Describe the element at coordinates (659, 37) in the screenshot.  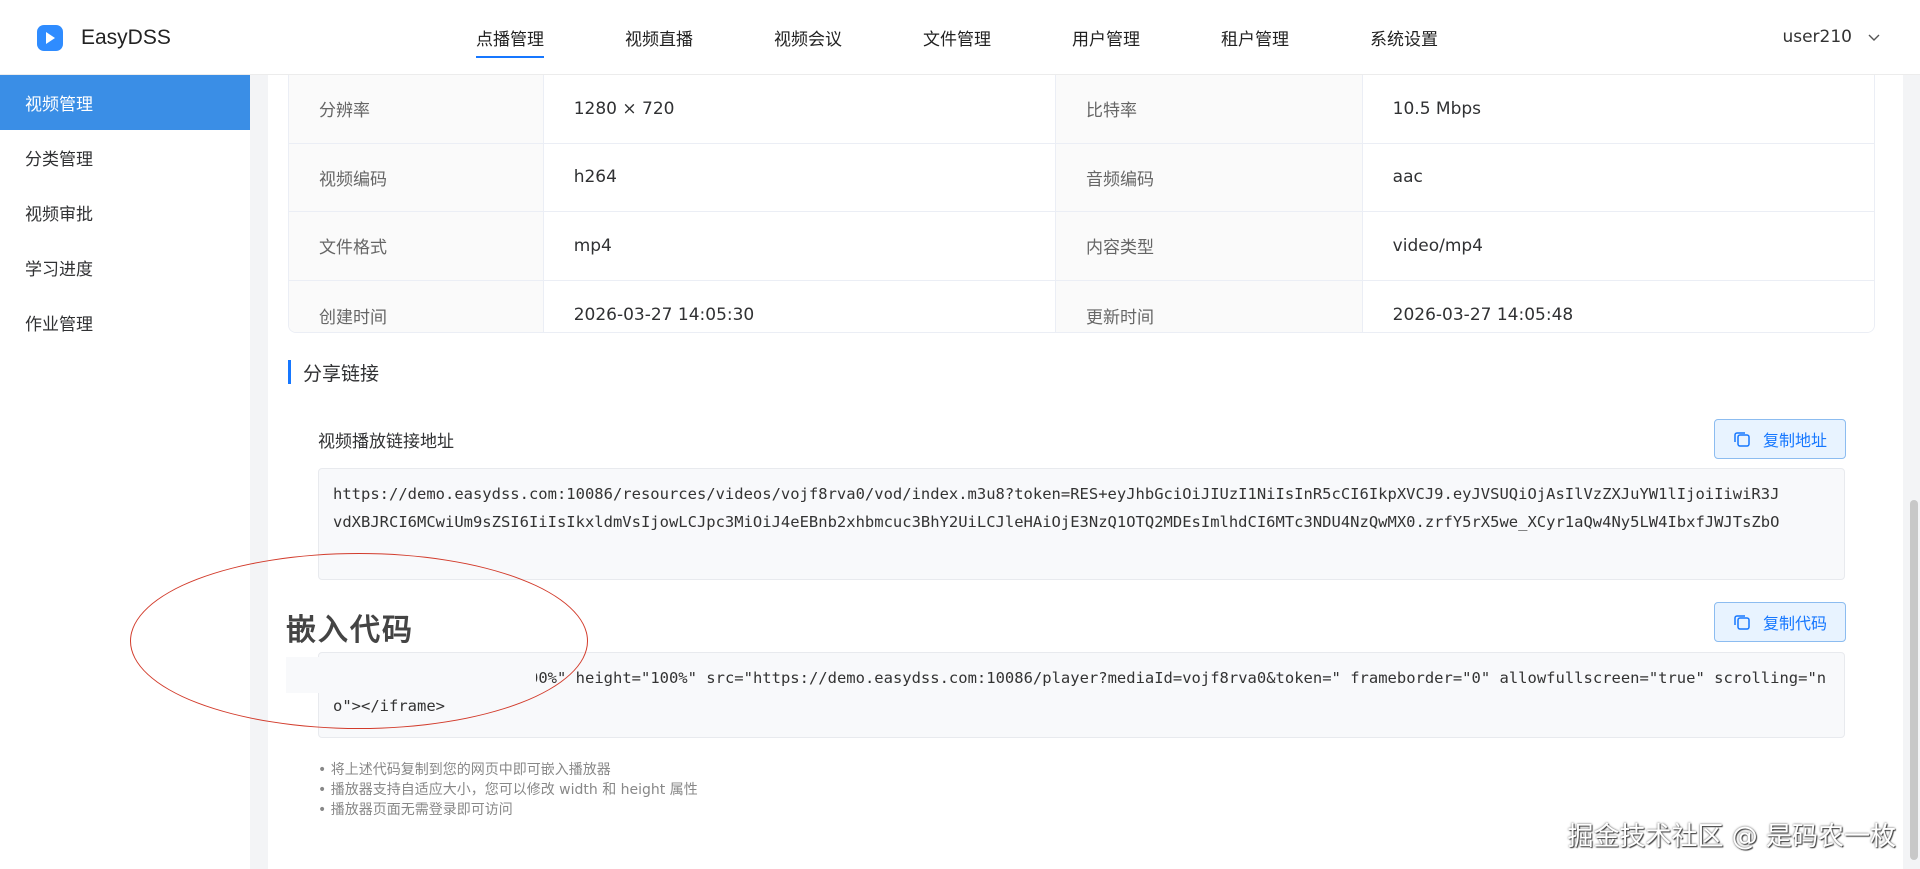
I see `nav-item-live: 视频直播` at that location.